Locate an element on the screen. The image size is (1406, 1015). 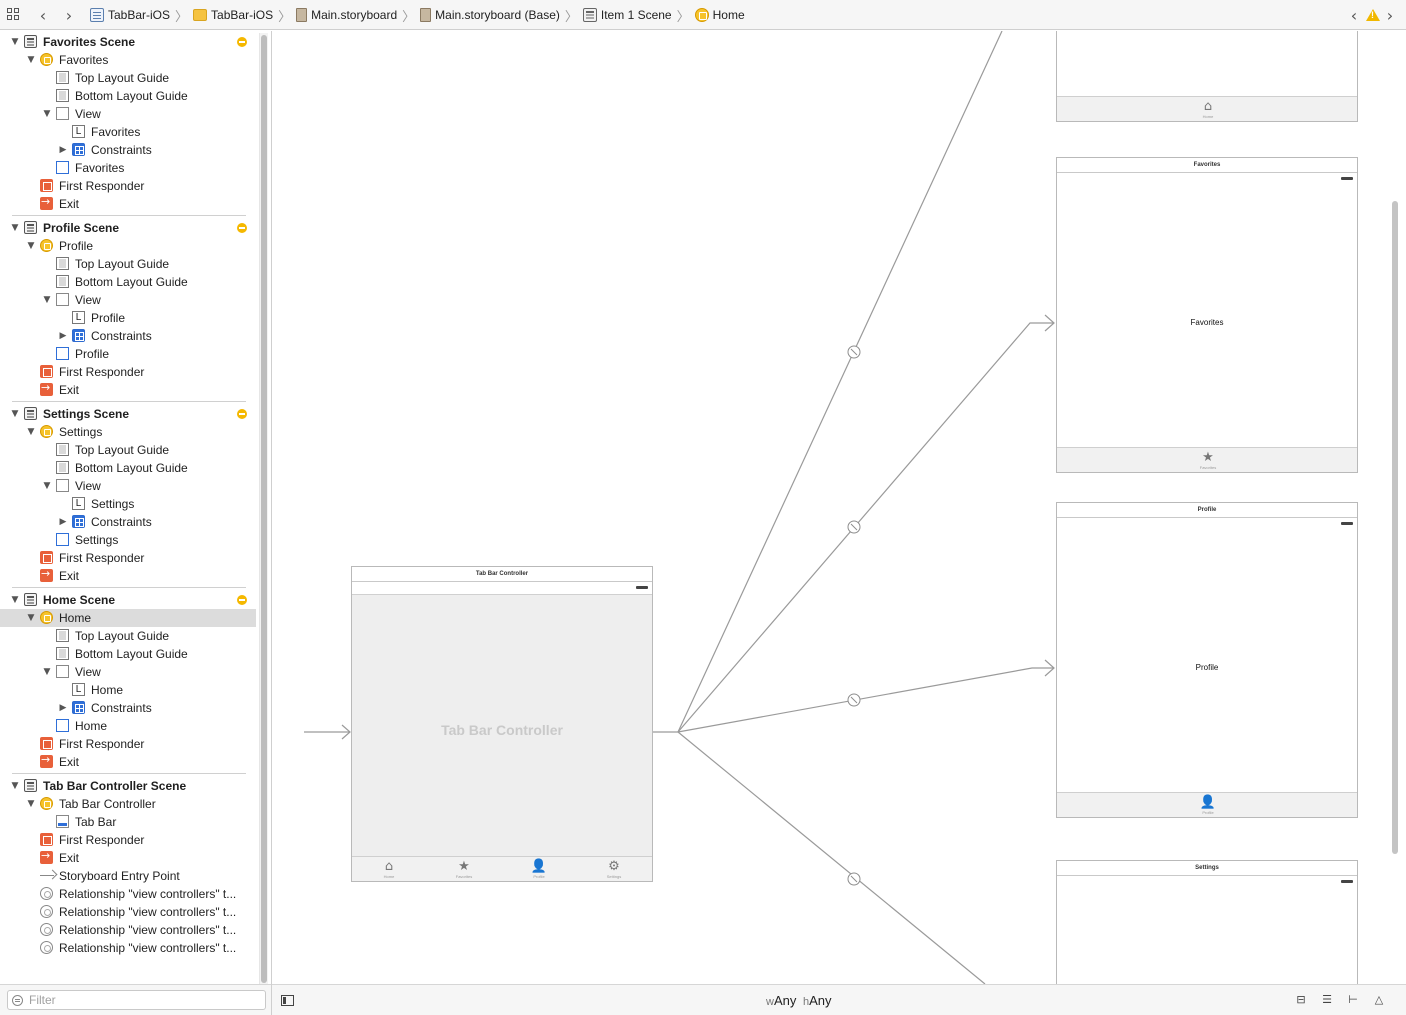
previous-issue-button: ‹ is located at coordinates (1354, 15).